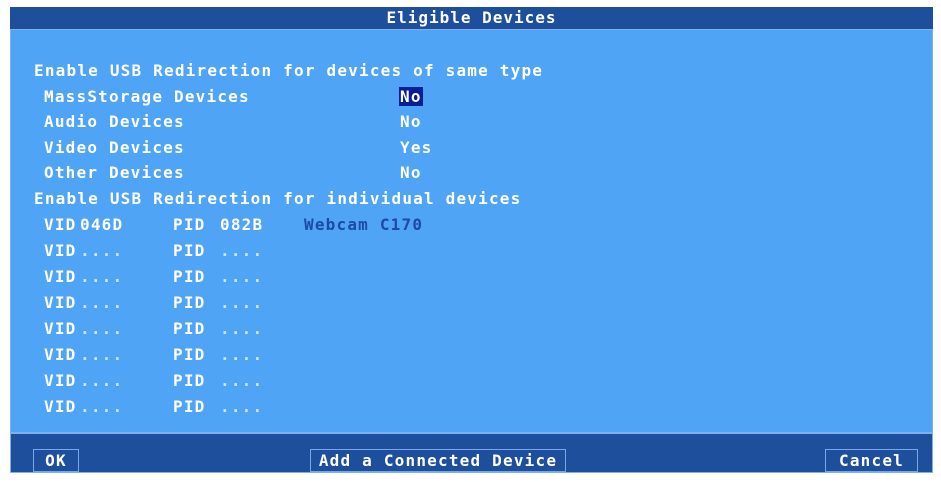 This screenshot has width=941, height=482. I want to click on vid-field-0: 046D, so click(101, 225).